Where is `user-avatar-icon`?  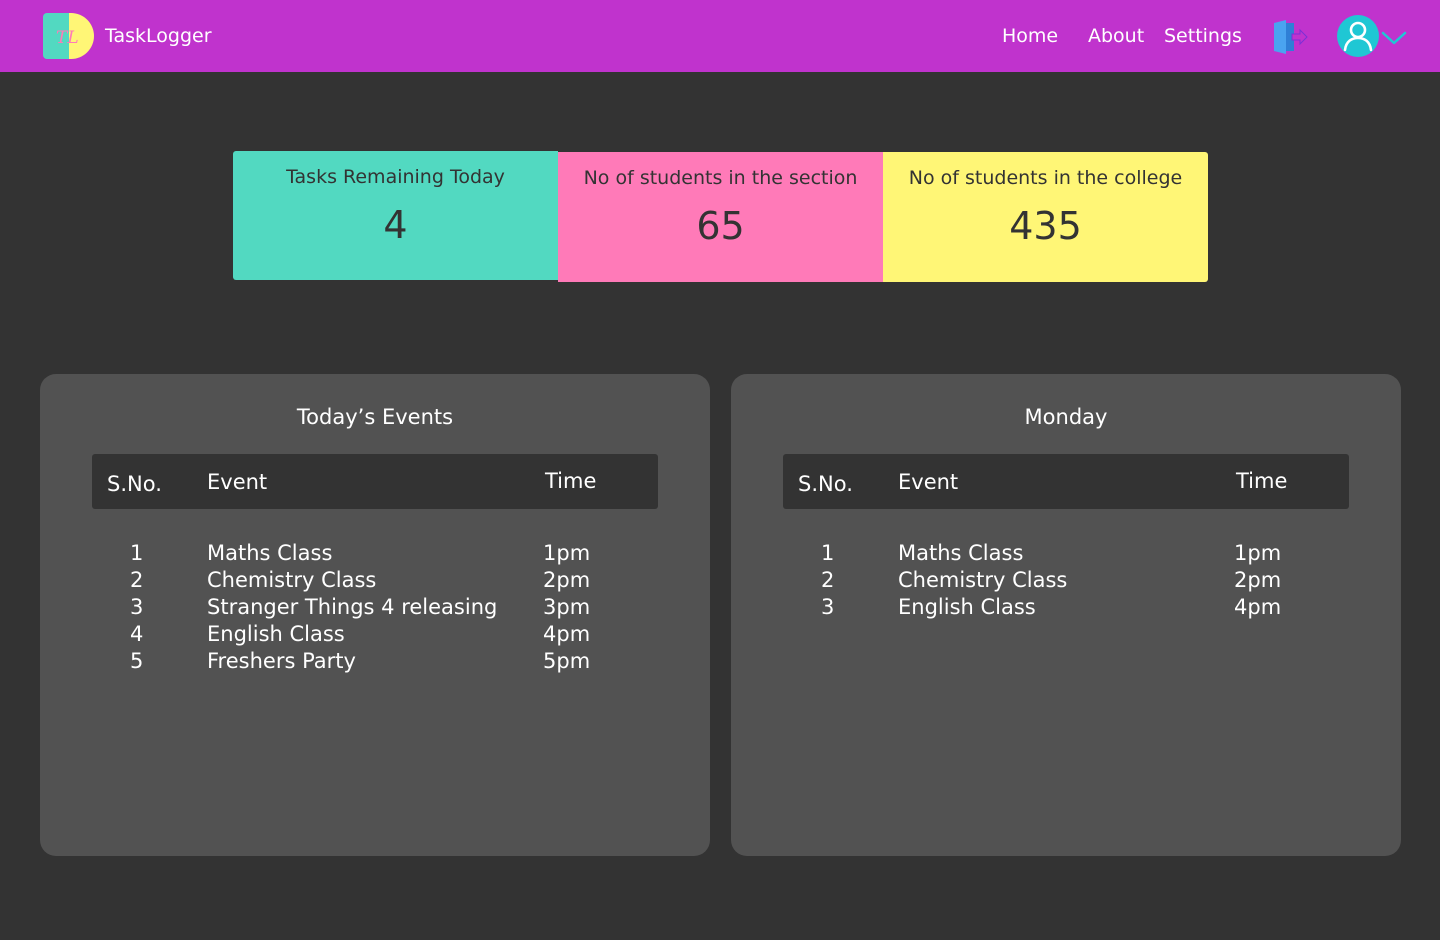 user-avatar-icon is located at coordinates (1358, 36).